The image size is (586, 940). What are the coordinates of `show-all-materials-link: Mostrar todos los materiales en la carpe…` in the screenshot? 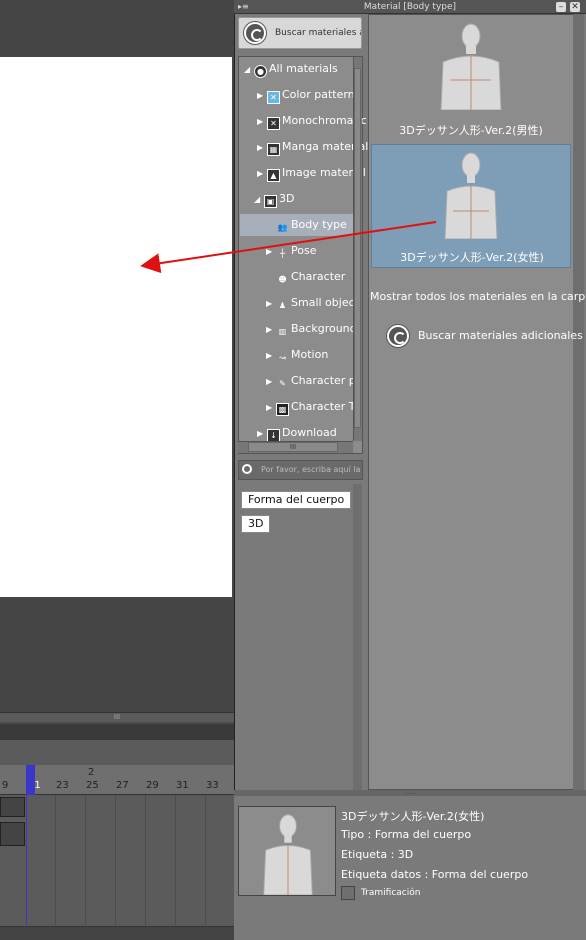 It's located at (478, 296).